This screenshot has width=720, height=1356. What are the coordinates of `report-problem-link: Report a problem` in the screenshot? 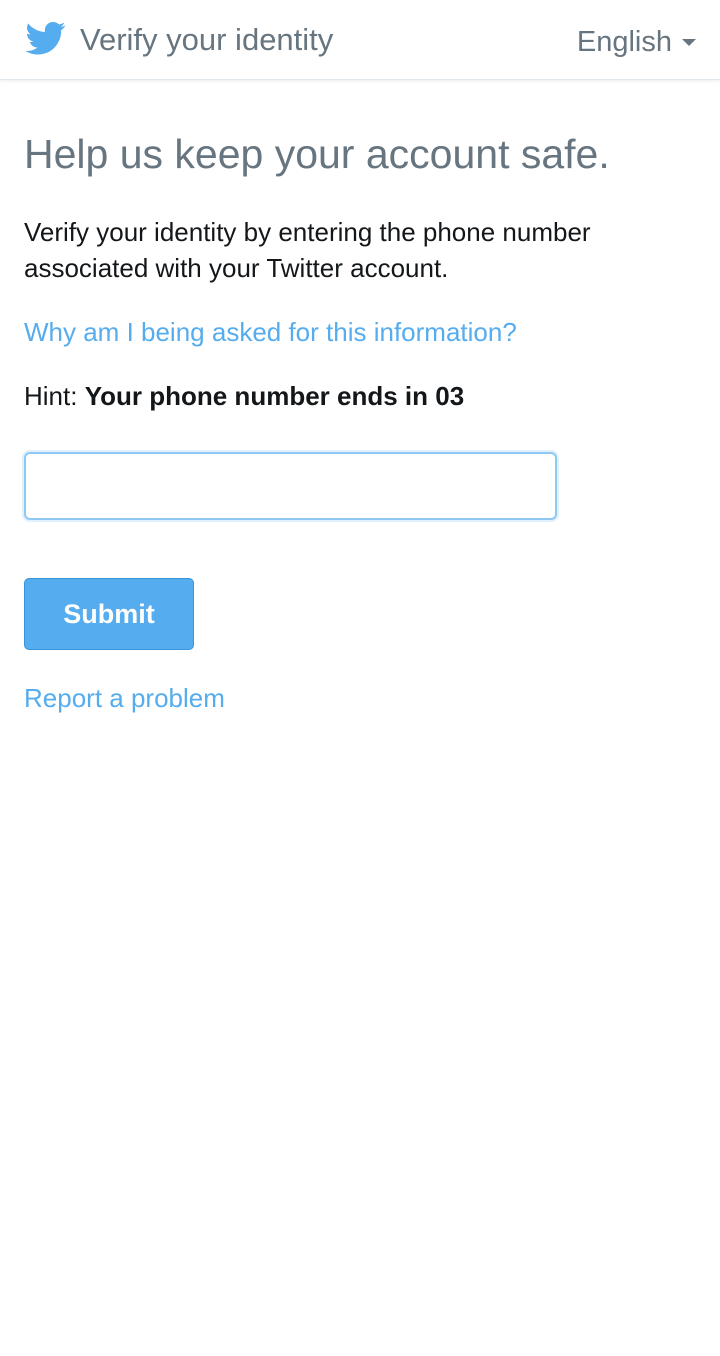 It's located at (124, 698).